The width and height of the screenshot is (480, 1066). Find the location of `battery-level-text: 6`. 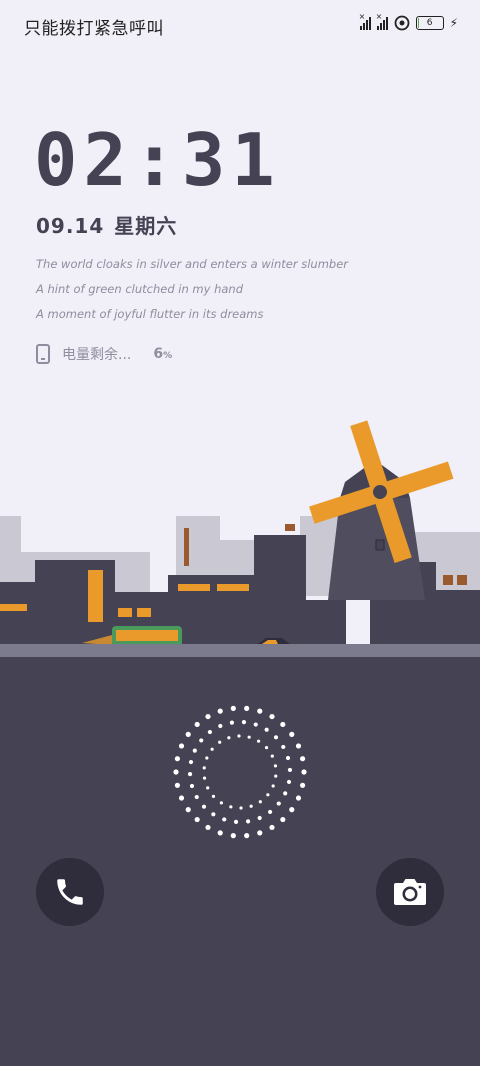

battery-level-text: 6 is located at coordinates (429, 23).